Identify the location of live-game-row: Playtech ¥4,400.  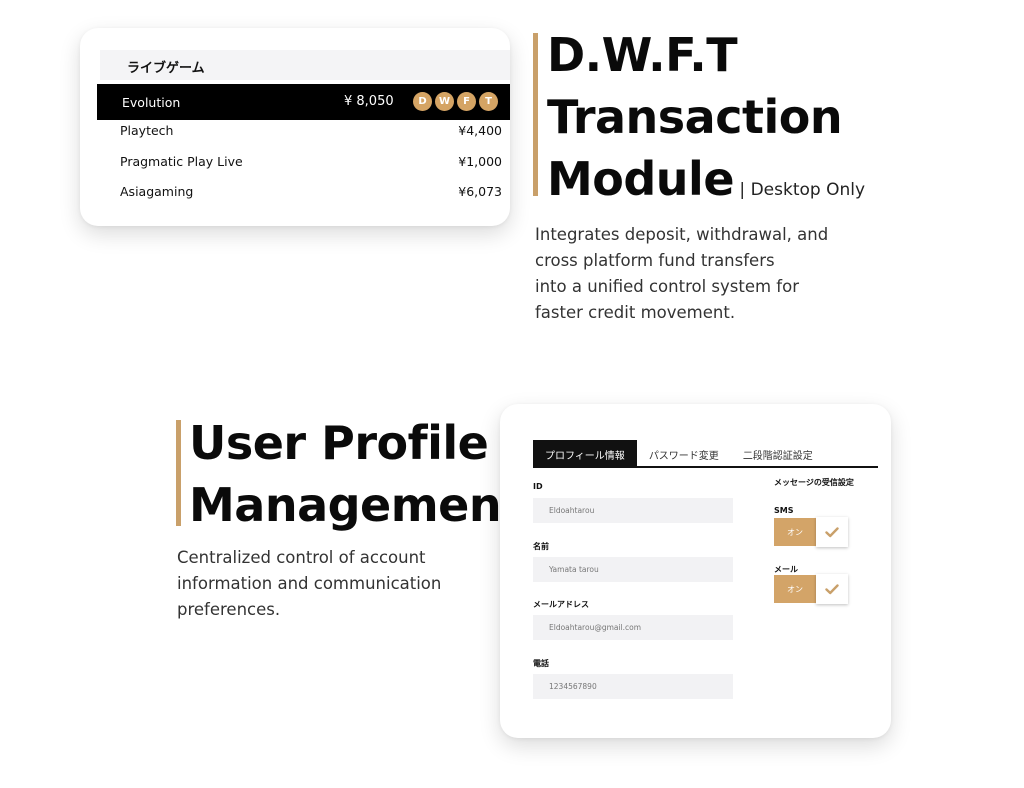
(311, 130).